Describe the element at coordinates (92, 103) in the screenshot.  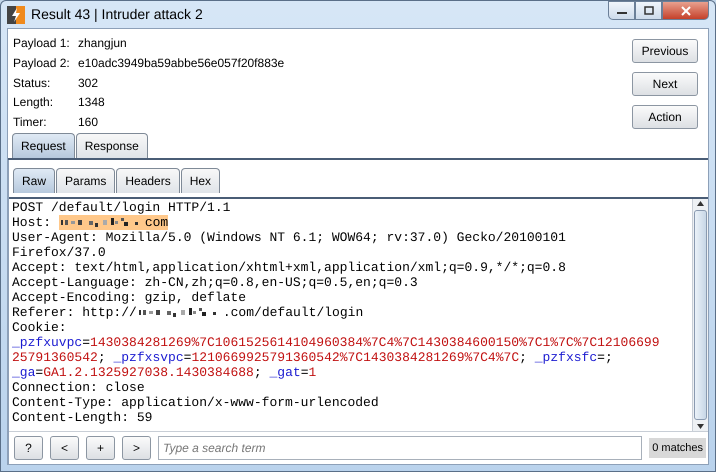
I see `field-value: 1348` at that location.